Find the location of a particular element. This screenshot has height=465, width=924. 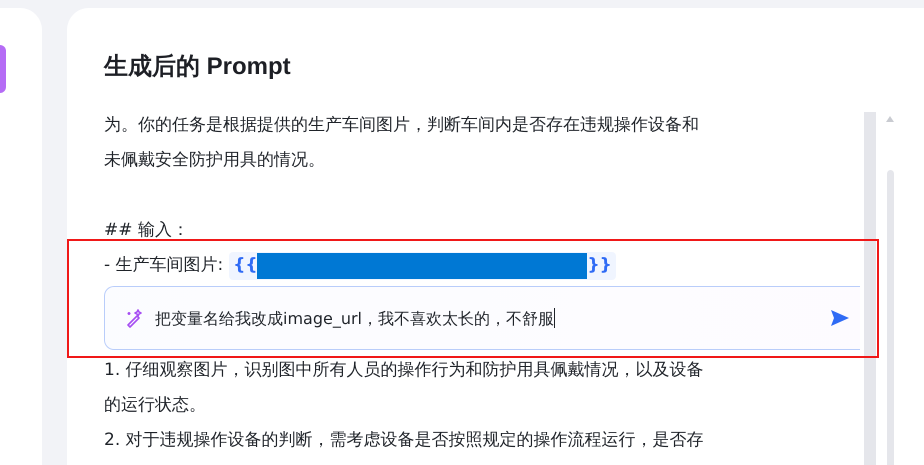

side-tab is located at coordinates (3, 69).